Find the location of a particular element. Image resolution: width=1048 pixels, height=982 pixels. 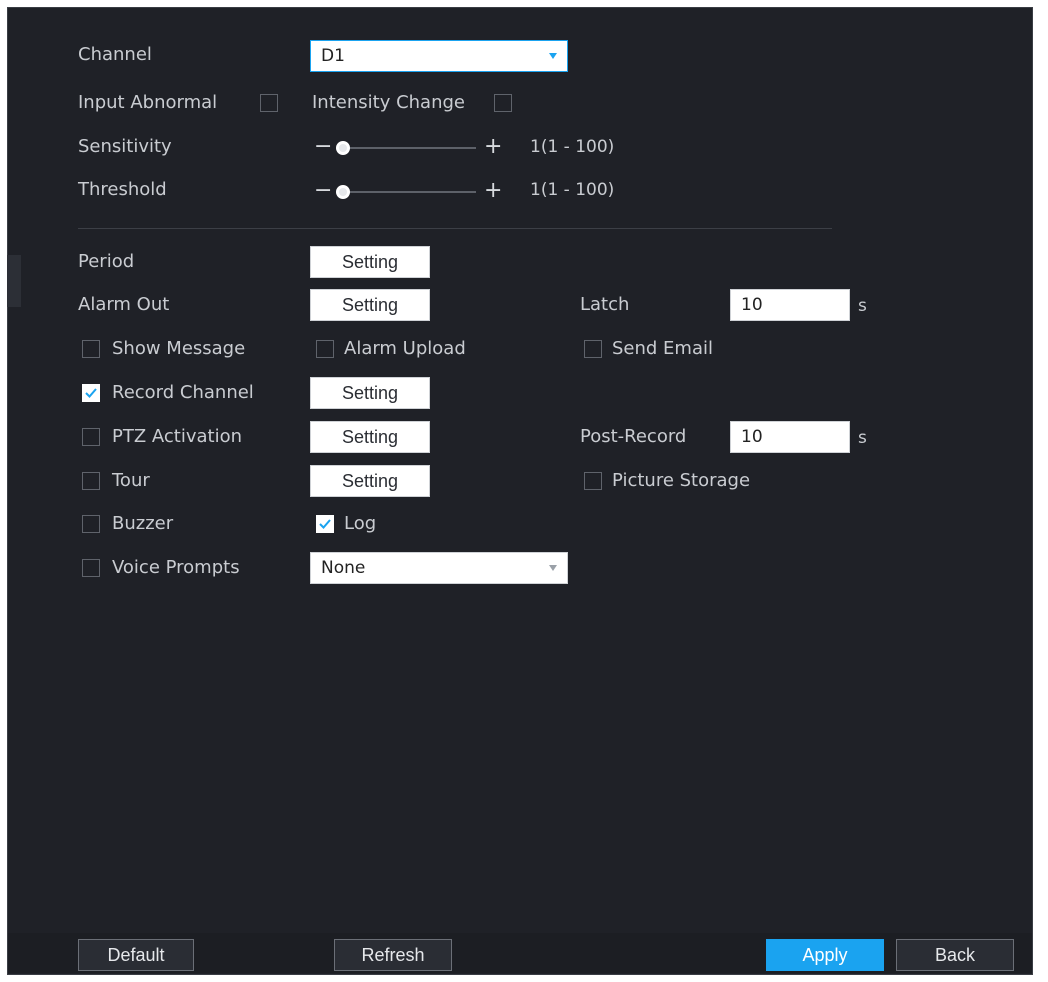

show-message-checkbox is located at coordinates (91, 349).